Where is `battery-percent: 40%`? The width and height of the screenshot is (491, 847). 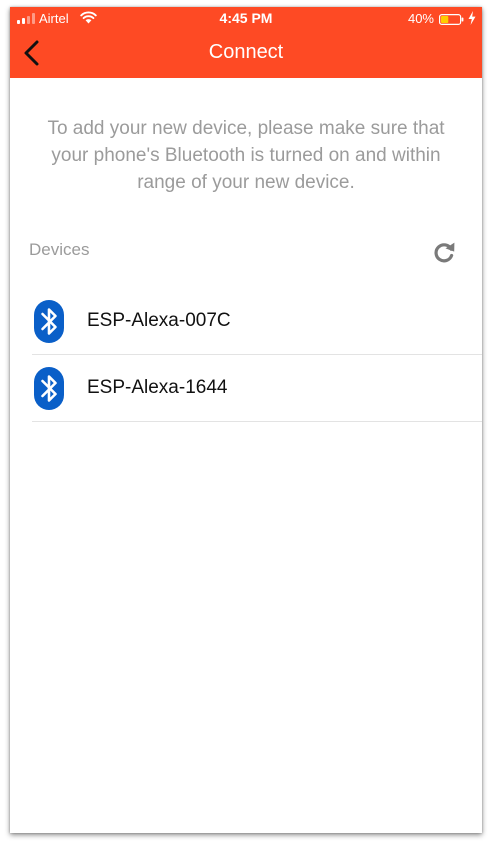 battery-percent: 40% is located at coordinates (420, 18).